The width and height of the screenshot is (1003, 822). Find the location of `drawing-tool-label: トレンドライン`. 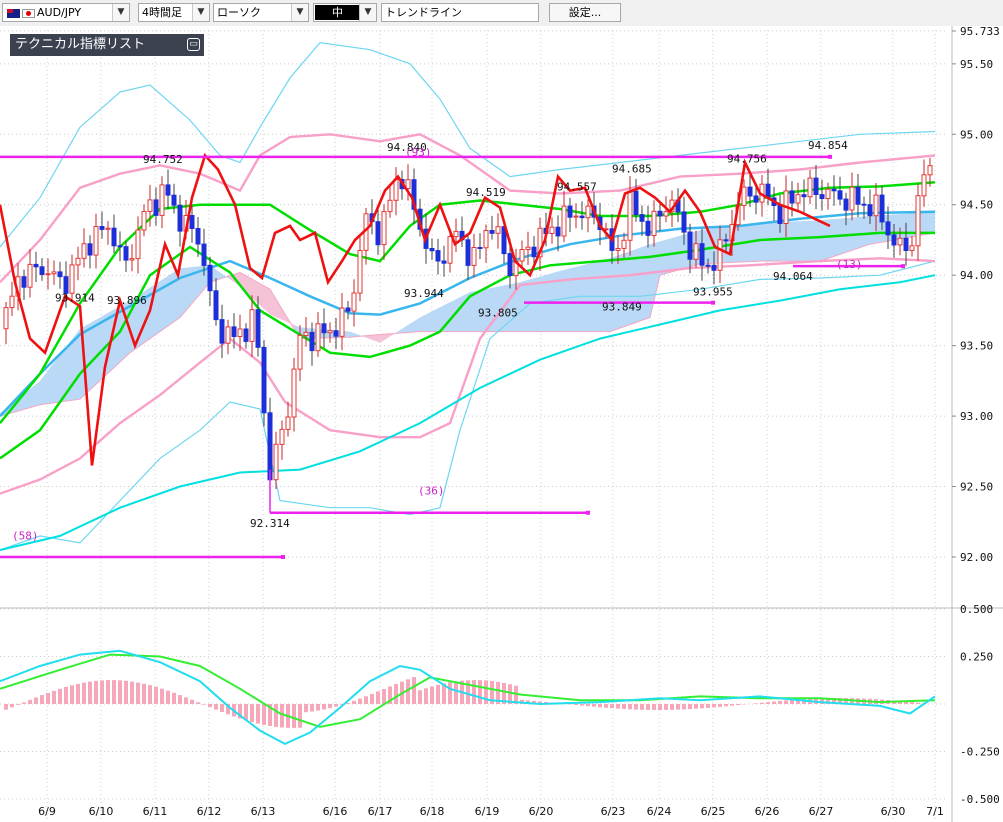

drawing-tool-label: トレンドライン is located at coordinates (423, 12).